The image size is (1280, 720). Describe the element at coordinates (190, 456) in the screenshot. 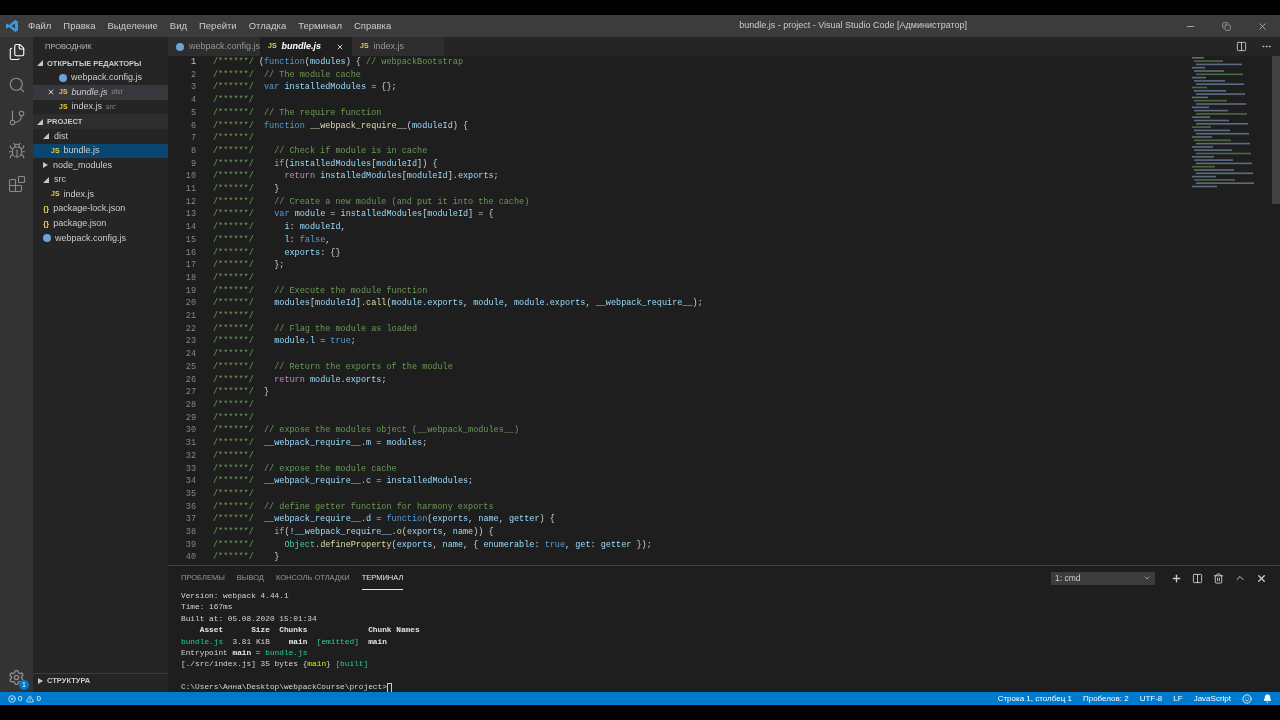

I see `line-number: 32` at that location.